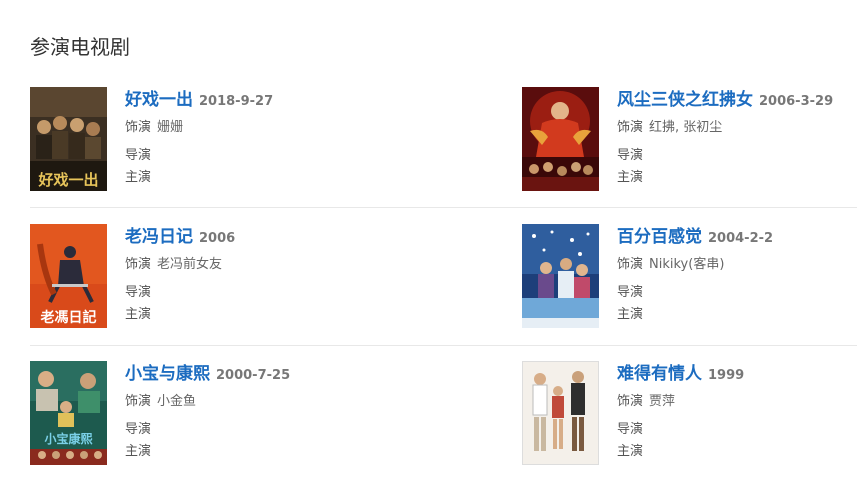 The image size is (857, 480). Describe the element at coordinates (159, 237) in the screenshot. I see `series-title-link: 老冯日记` at that location.